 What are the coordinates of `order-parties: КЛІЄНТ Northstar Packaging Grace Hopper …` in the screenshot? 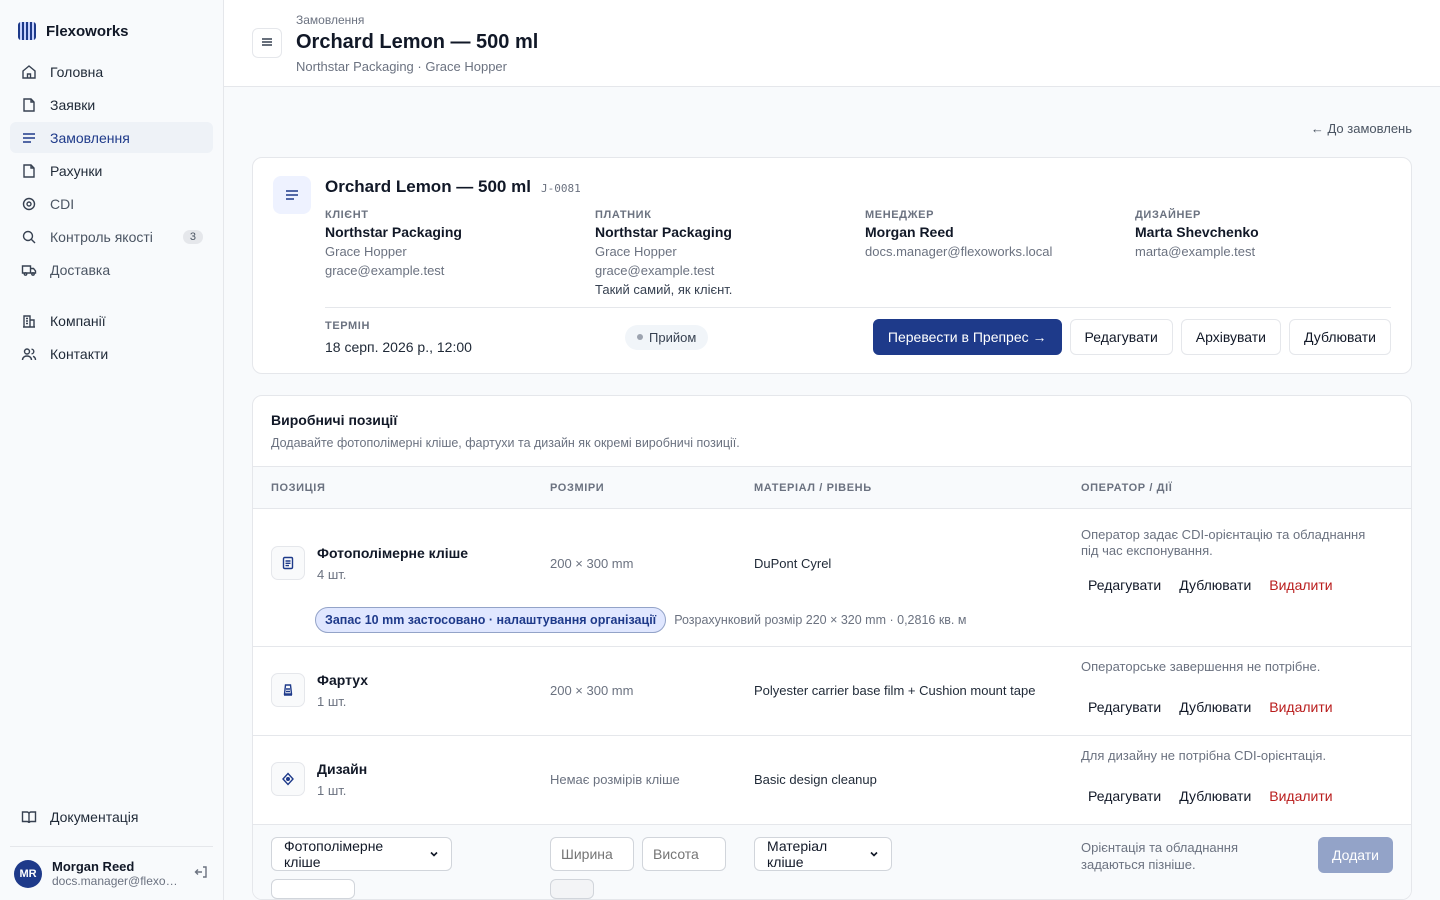 It's located at (858, 253).